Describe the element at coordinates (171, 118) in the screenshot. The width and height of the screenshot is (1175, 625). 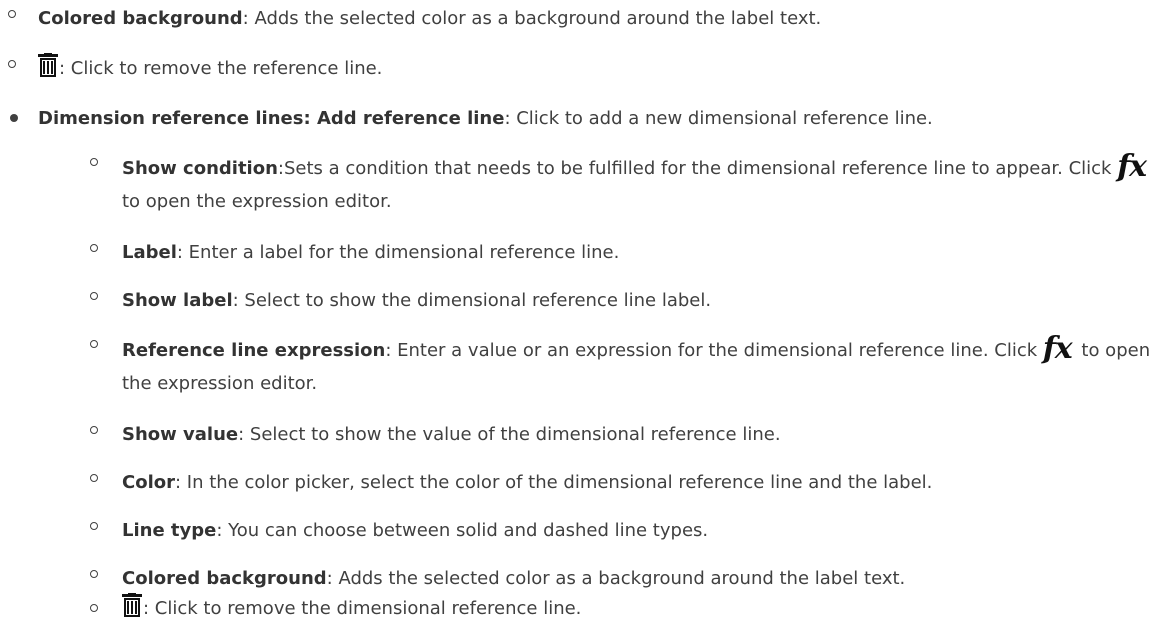
I see `item-term: Dimension reference lines` at that location.